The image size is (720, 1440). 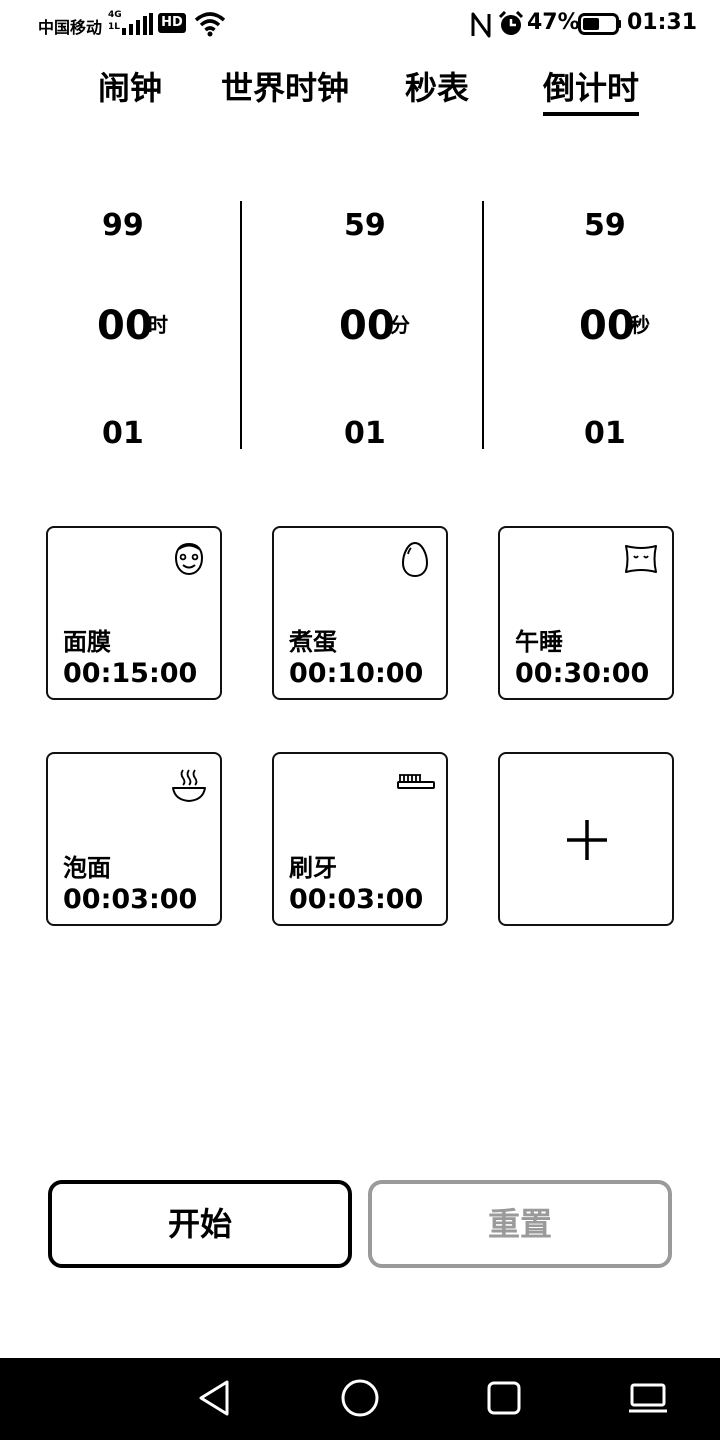 What do you see at coordinates (504, 1398) in the screenshot?
I see `recents-icon` at bounding box center [504, 1398].